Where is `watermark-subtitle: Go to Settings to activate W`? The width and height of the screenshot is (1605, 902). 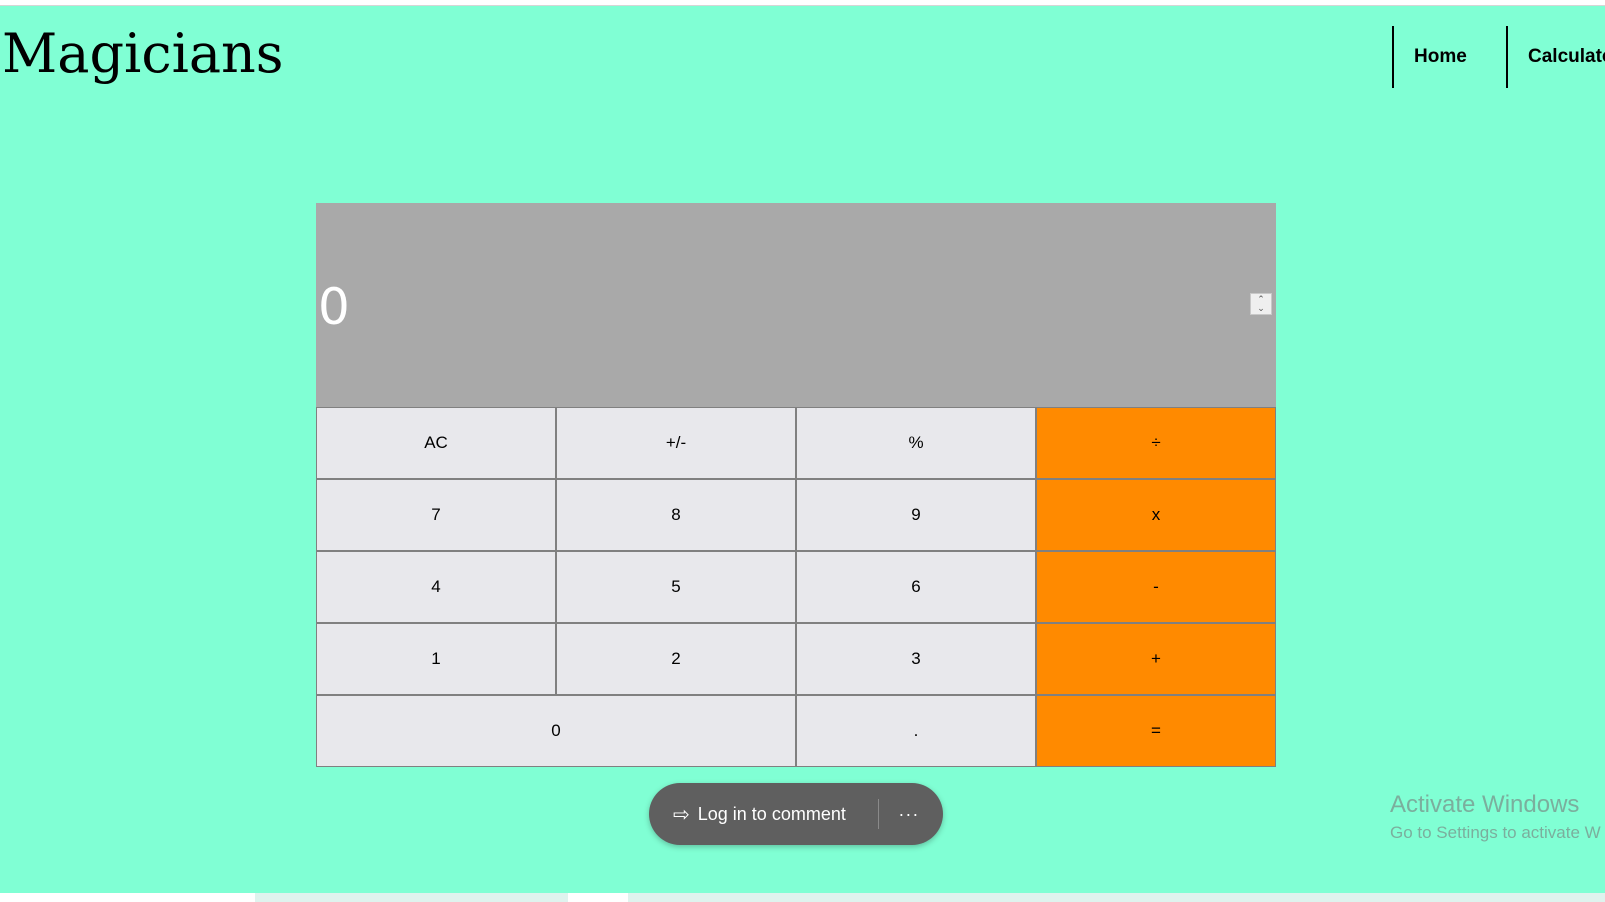
watermark-subtitle: Go to Settings to activate W is located at coordinates (1495, 832).